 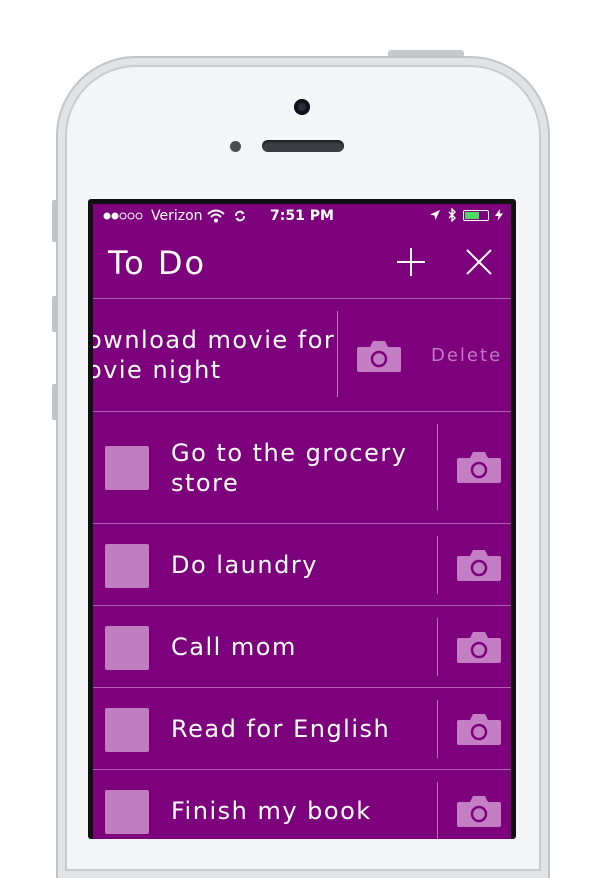 I want to click on power-button, so click(x=426, y=54).